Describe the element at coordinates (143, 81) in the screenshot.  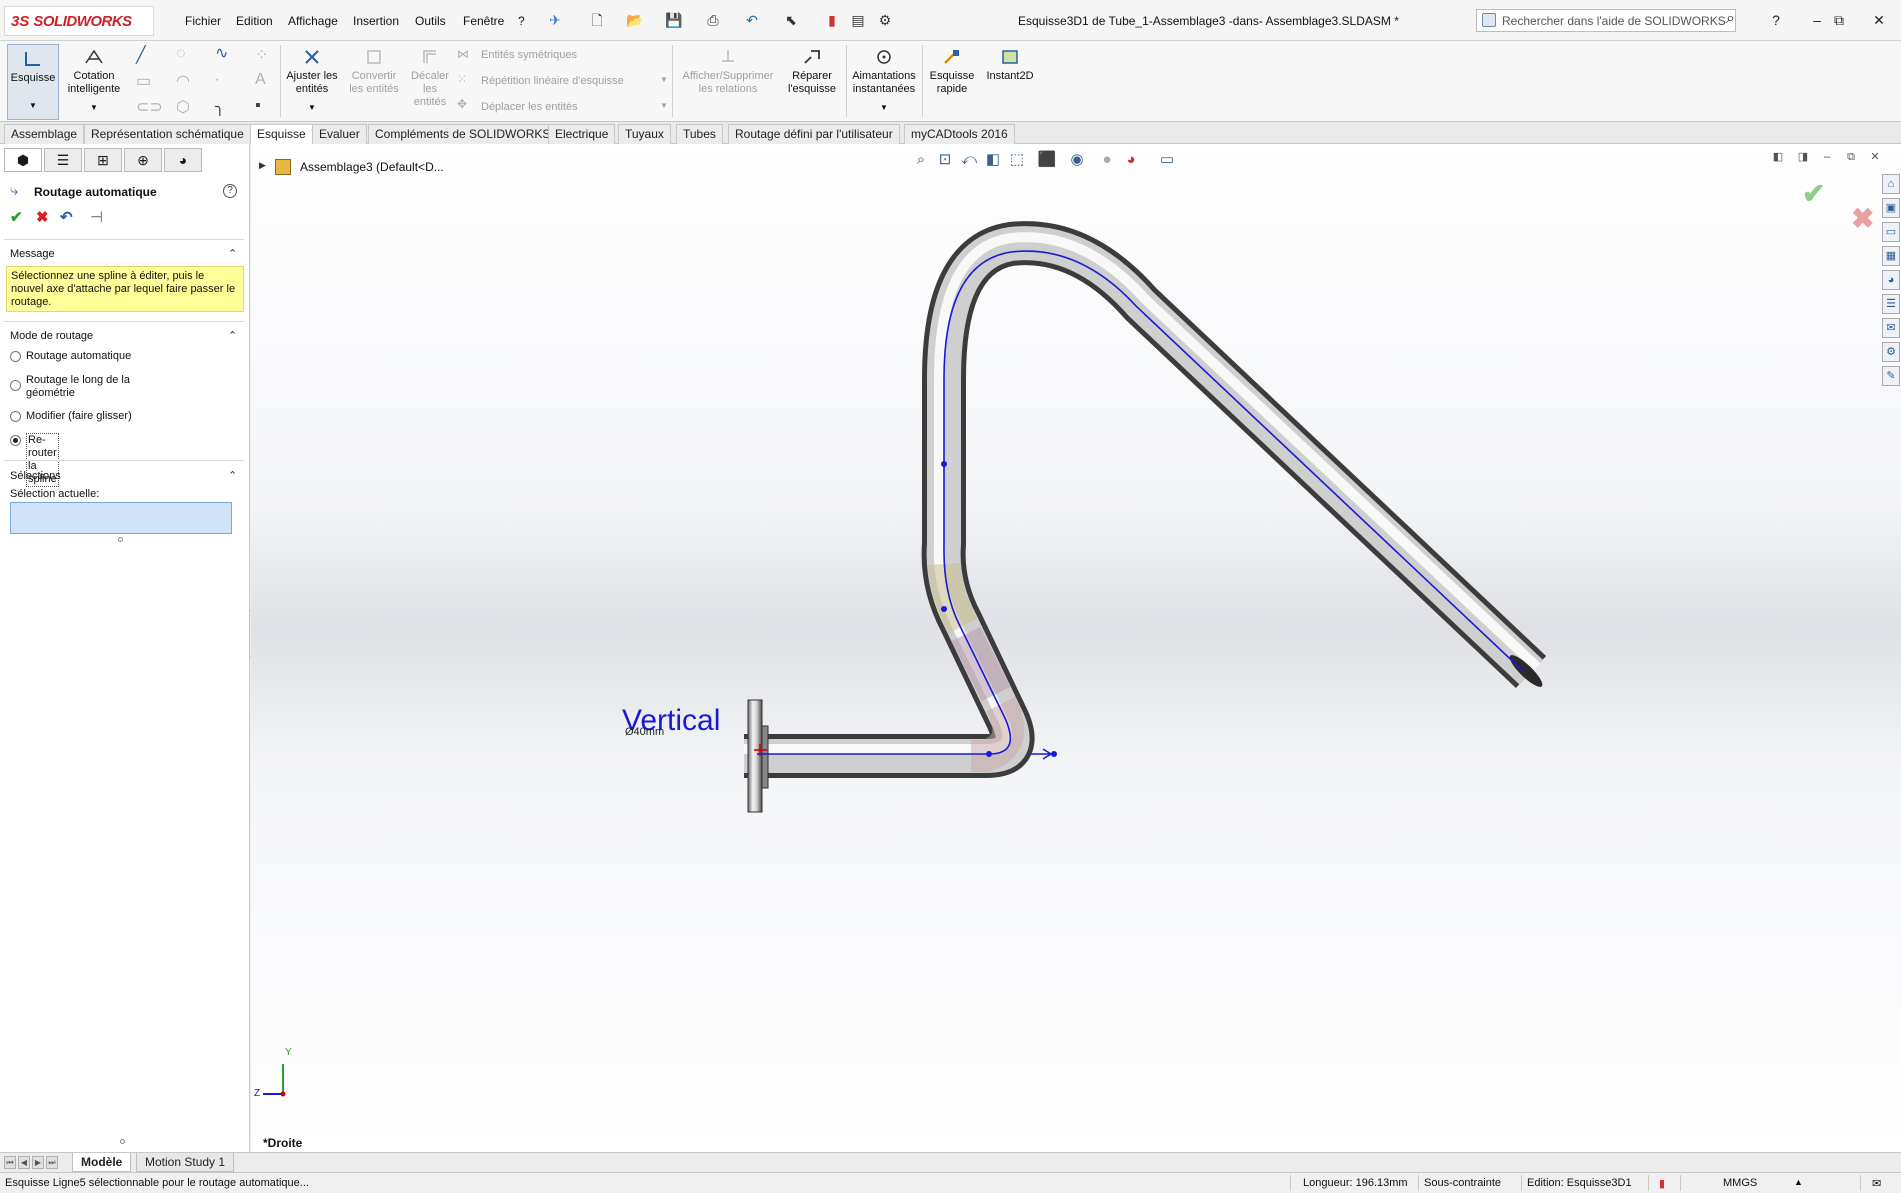
I see `rectangle-tool-icon: ▭` at that location.